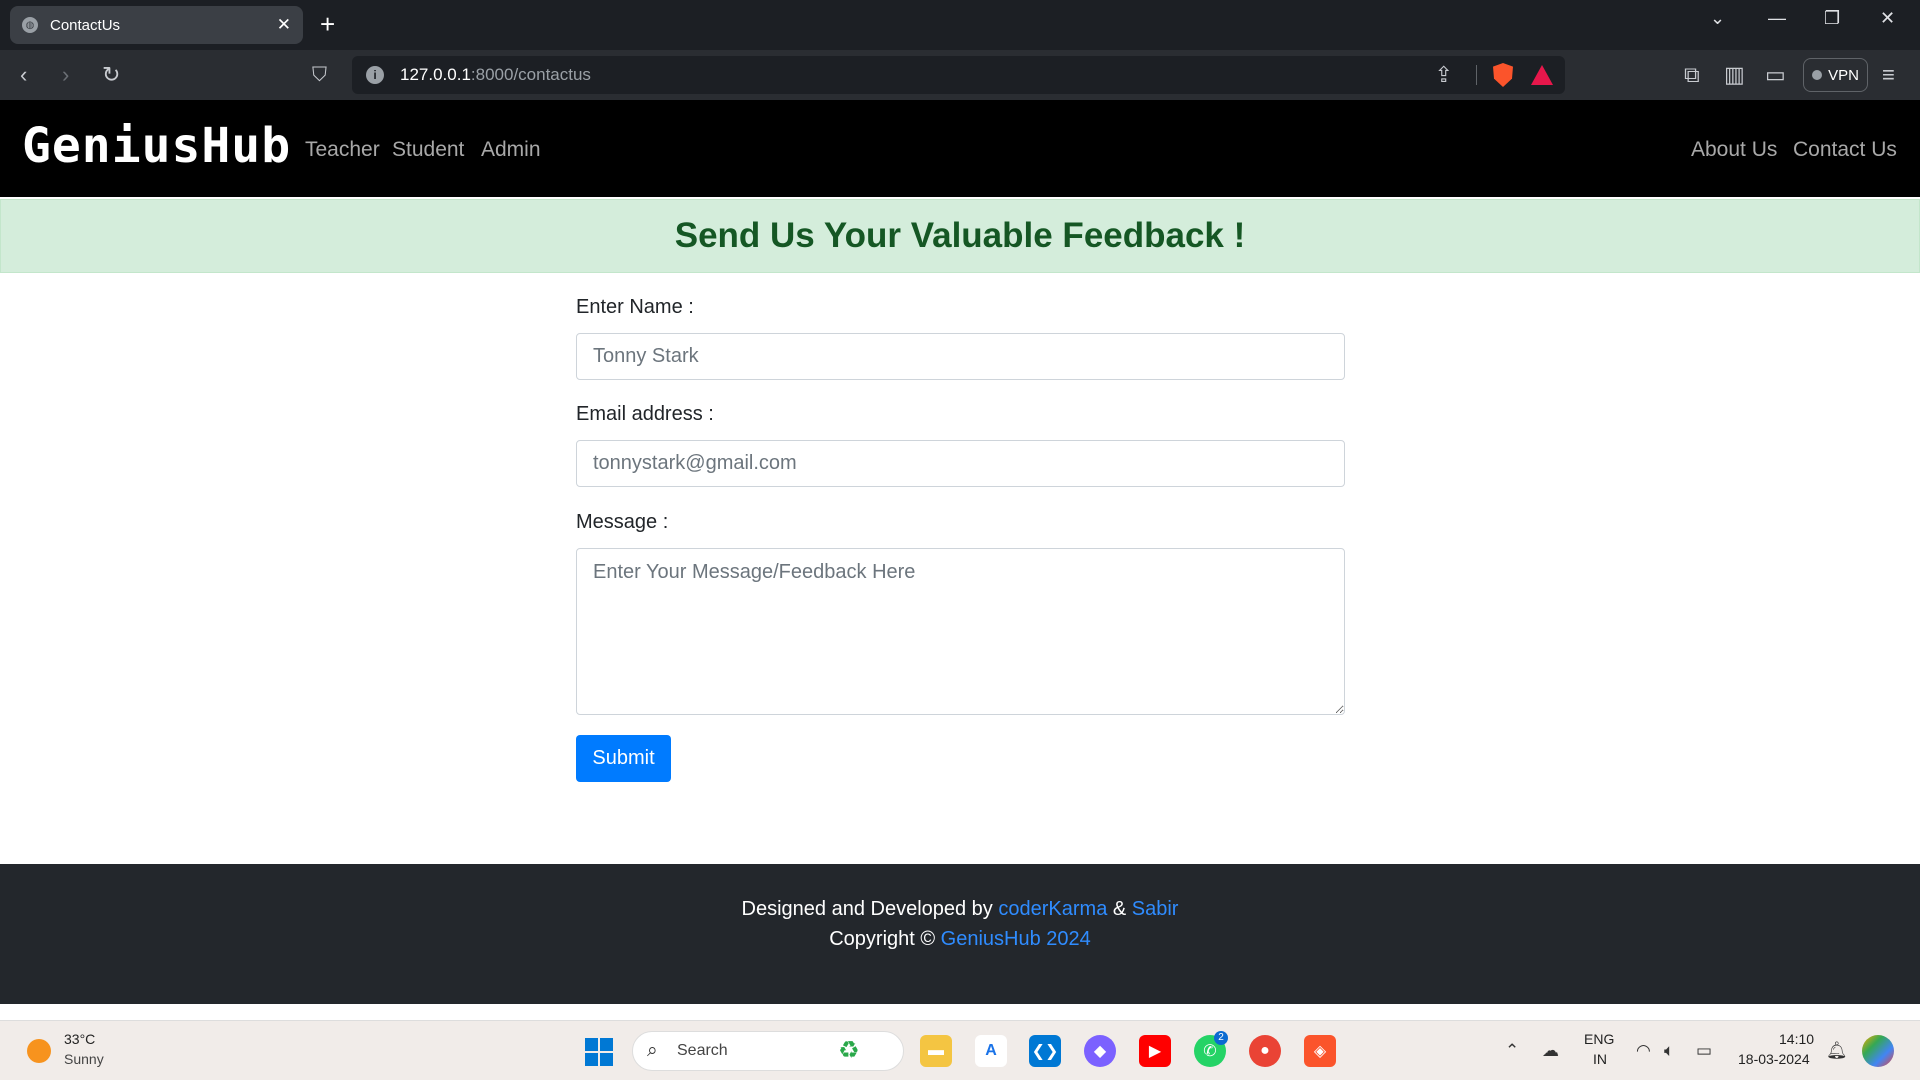 This screenshot has height=1080, width=1920. What do you see at coordinates (1155, 909) in the screenshot?
I see `author-sabir-link: Sabir` at bounding box center [1155, 909].